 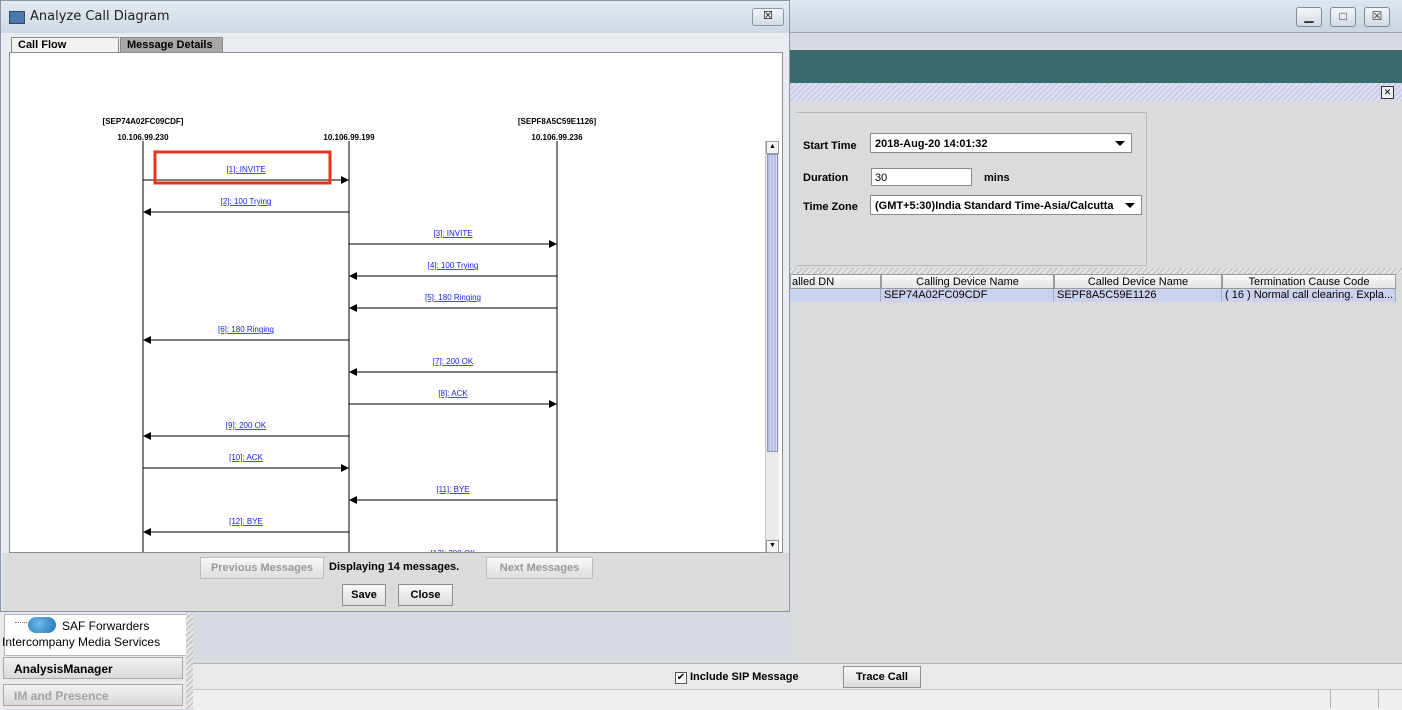 I want to click on saf-forwarders-label: SAF Forwarders, so click(x=105, y=626).